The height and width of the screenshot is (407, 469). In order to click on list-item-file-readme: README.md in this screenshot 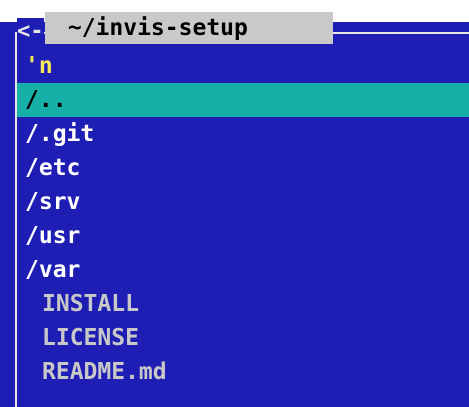, I will do `click(243, 372)`.